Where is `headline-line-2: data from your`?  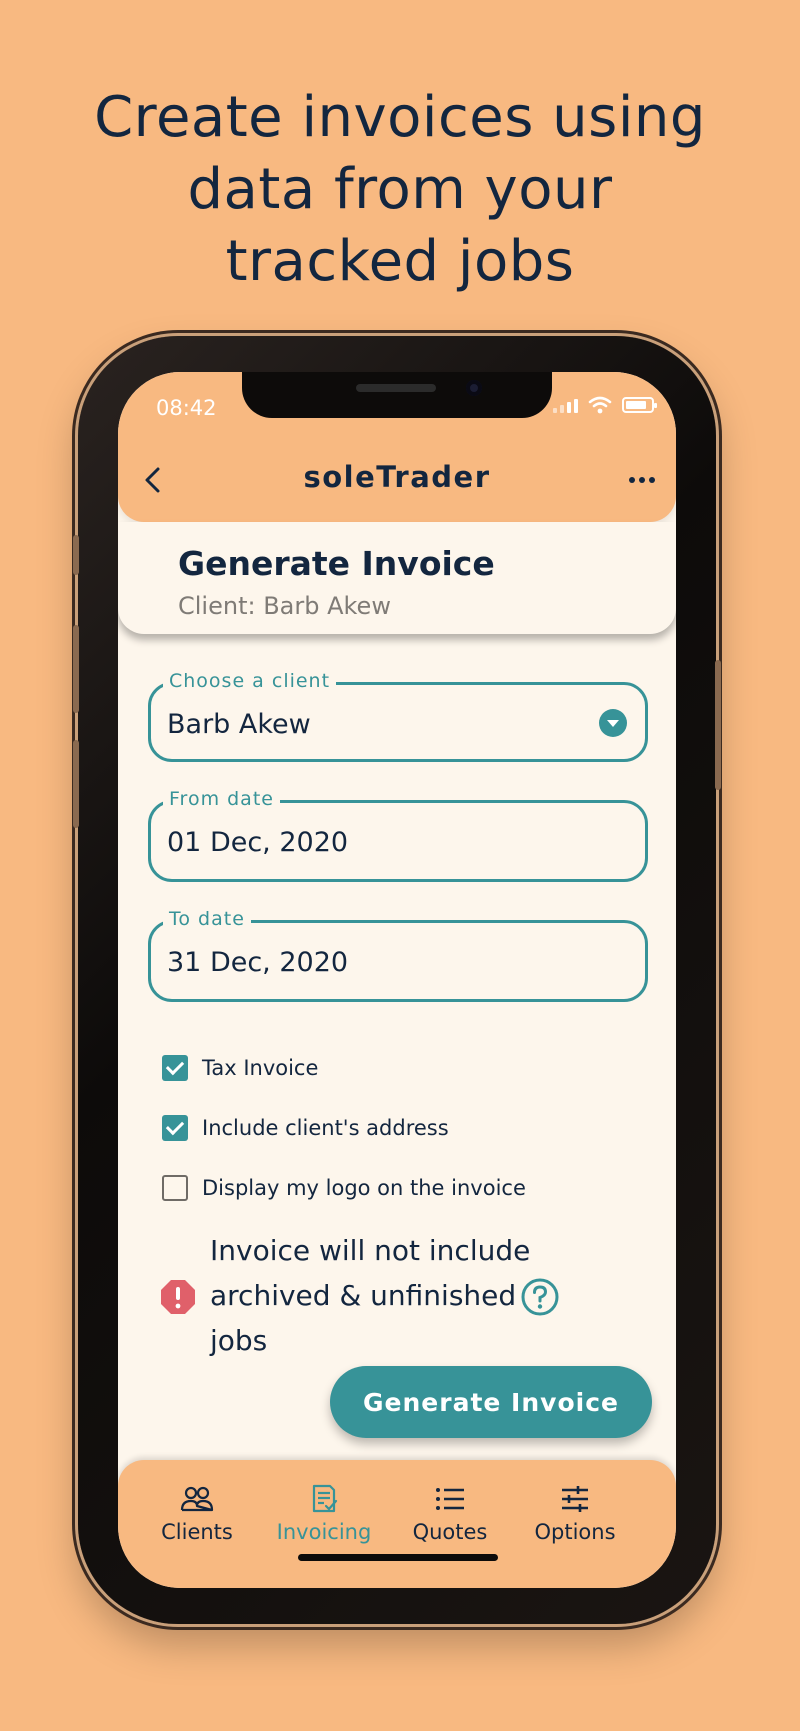 headline-line-2: data from your is located at coordinates (400, 189).